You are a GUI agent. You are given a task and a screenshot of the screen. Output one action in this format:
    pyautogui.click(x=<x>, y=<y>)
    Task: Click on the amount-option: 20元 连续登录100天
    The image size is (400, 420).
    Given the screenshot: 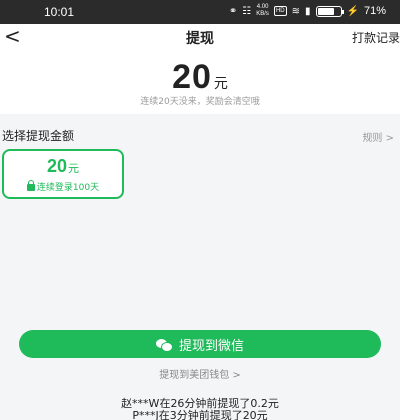 What is the action you would take?
    pyautogui.click(x=63, y=174)
    